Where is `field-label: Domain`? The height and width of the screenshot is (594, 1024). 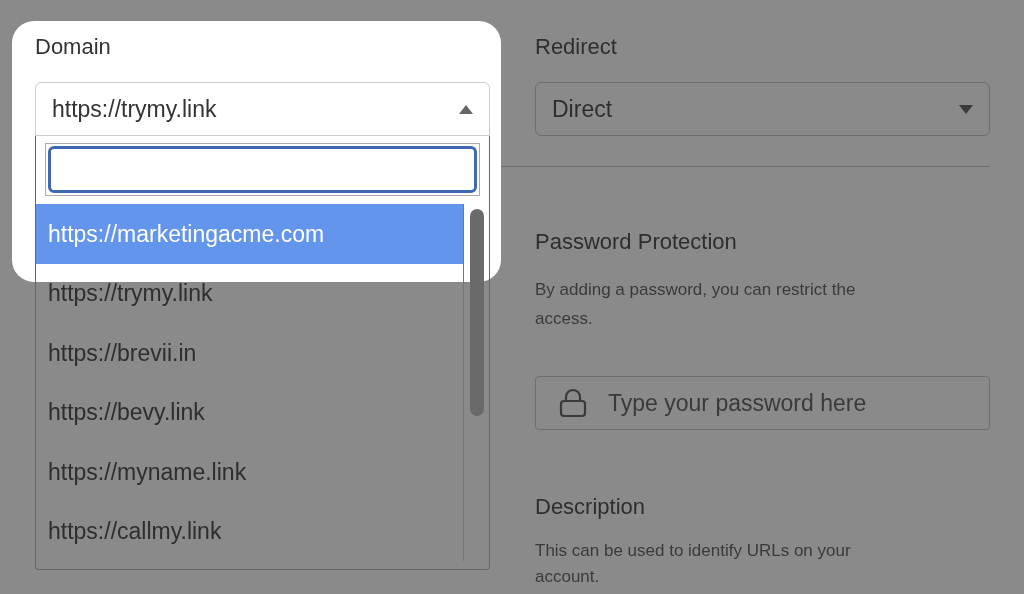 field-label: Domain is located at coordinates (73, 47).